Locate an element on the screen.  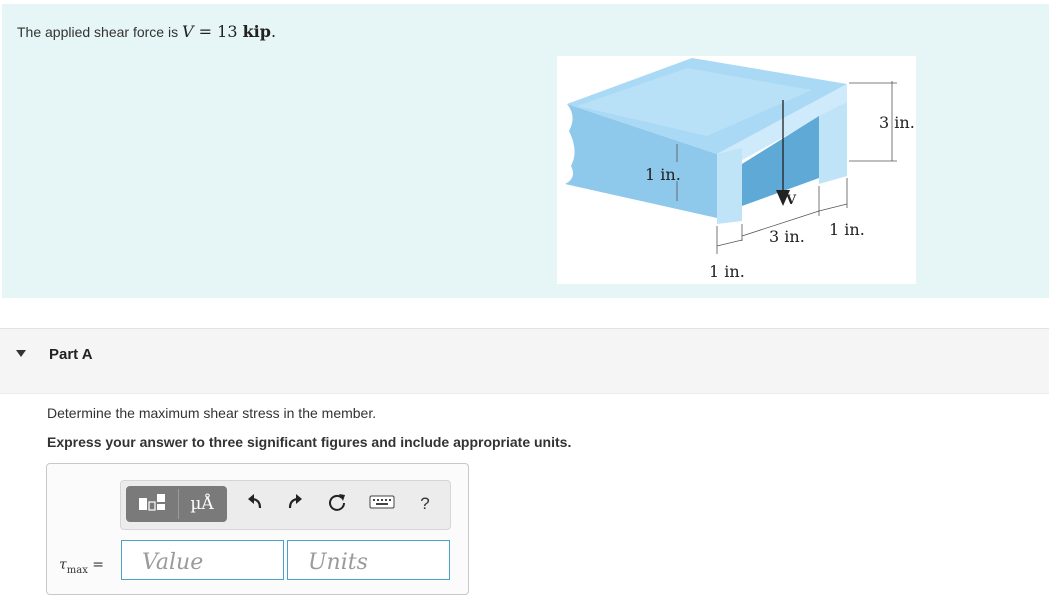
help-icon: ? is located at coordinates (425, 503).